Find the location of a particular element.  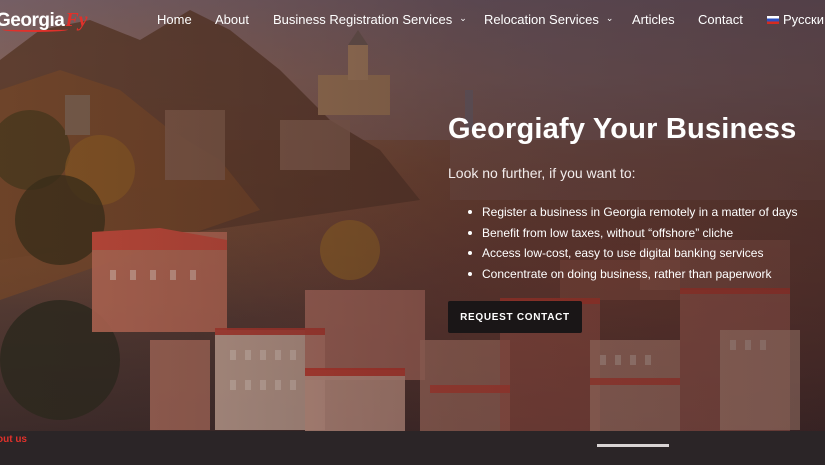

nav-item-about: About is located at coordinates (244, 19).